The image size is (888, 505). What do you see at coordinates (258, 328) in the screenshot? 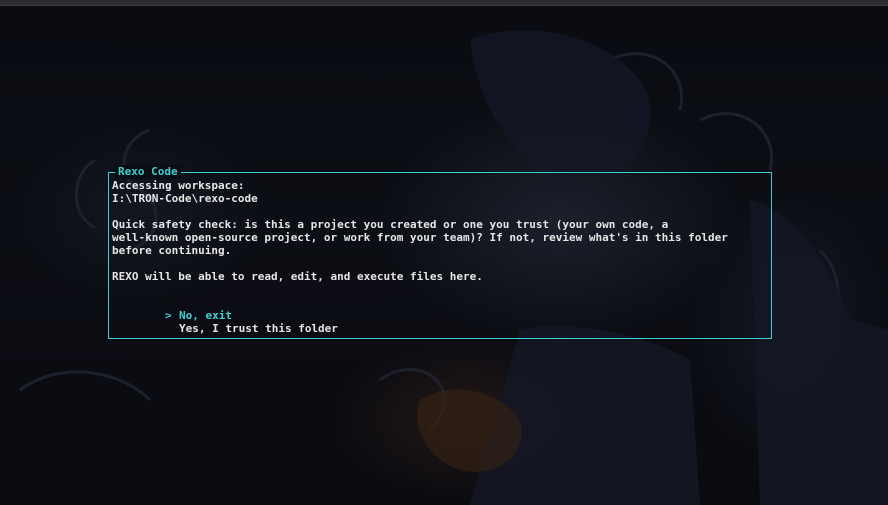
I see `option-label: Yes, I trust this folder` at bounding box center [258, 328].